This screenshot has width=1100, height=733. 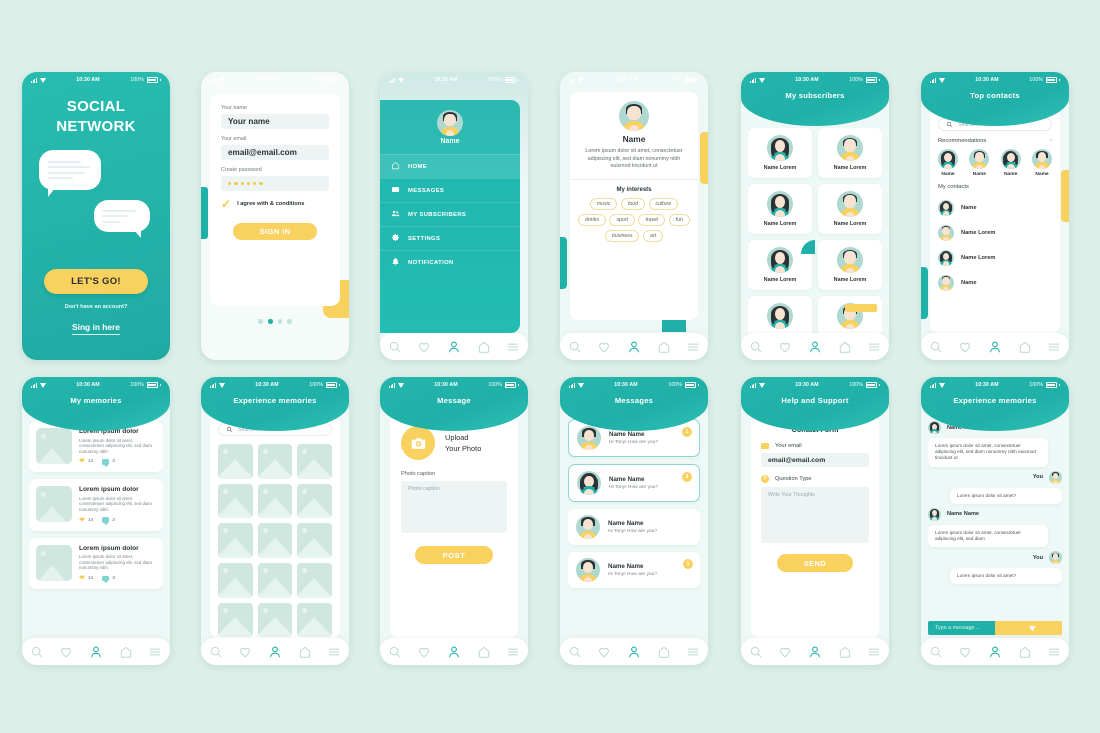 What do you see at coordinates (96, 281) in the screenshot?
I see `lets-go-button: LET'S GO!` at bounding box center [96, 281].